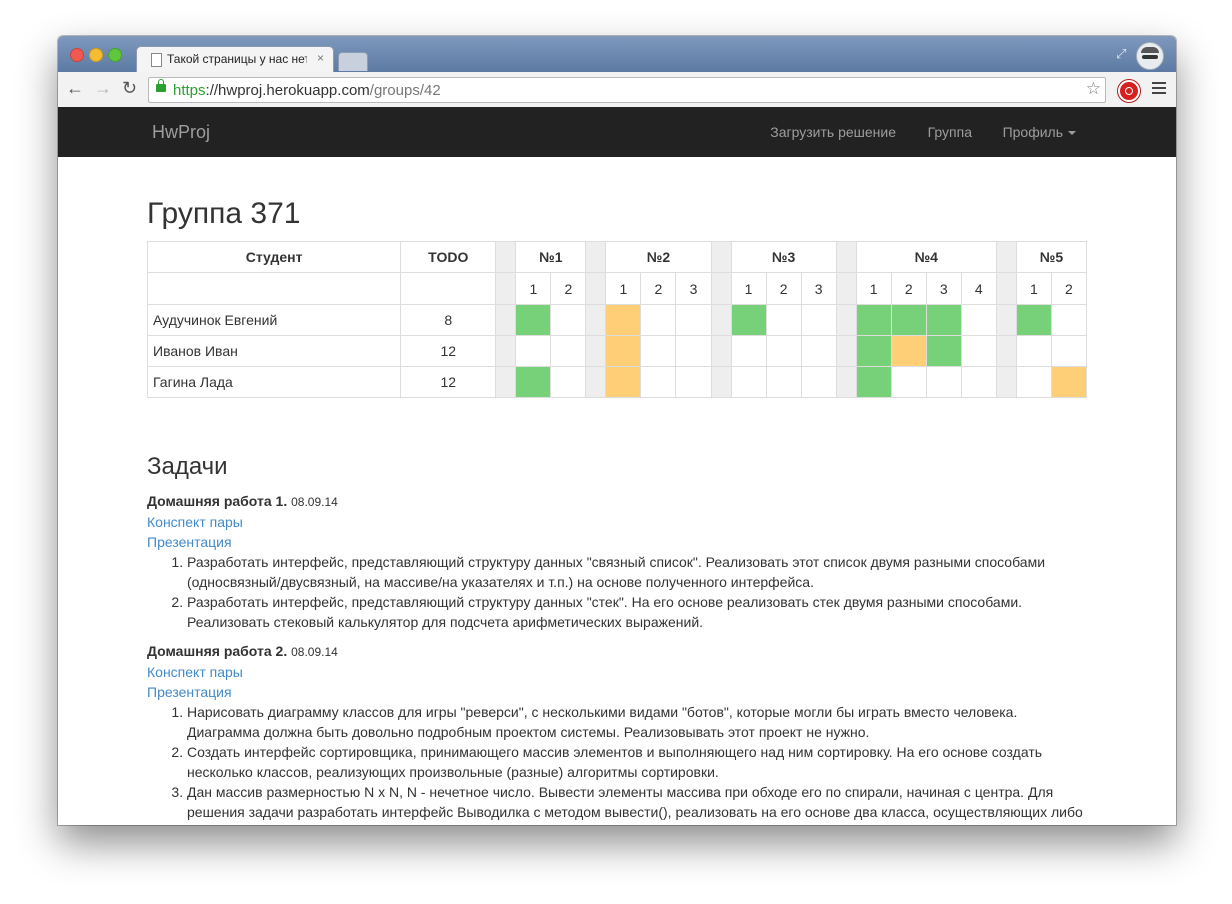 The image size is (1232, 904). Describe the element at coordinates (658, 257) in the screenshot. I see `column-header-assignment: №2` at that location.